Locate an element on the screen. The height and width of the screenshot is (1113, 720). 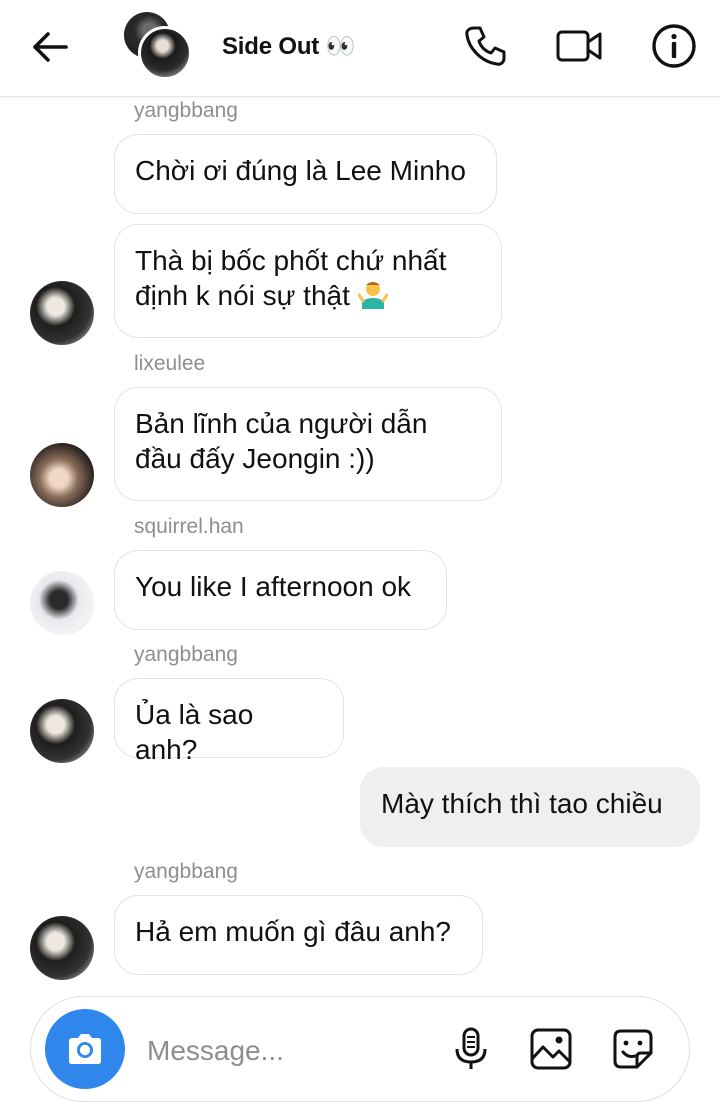
sticker-icon is located at coordinates (633, 1049).